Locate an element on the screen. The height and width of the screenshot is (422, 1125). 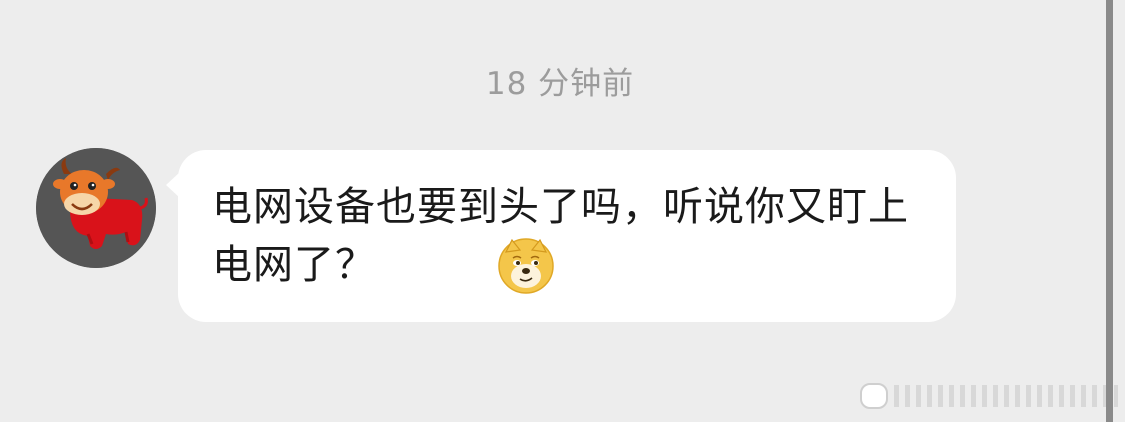
doge-icon is located at coordinates (526, 266).